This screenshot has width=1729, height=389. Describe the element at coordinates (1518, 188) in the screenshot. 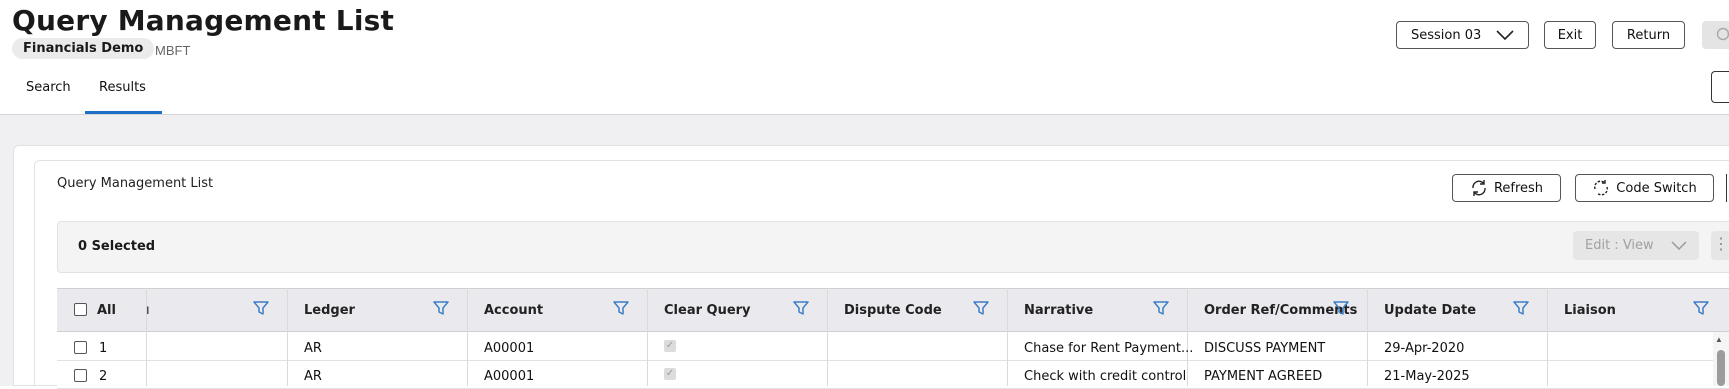

I see `refresh-label: Refresh` at that location.